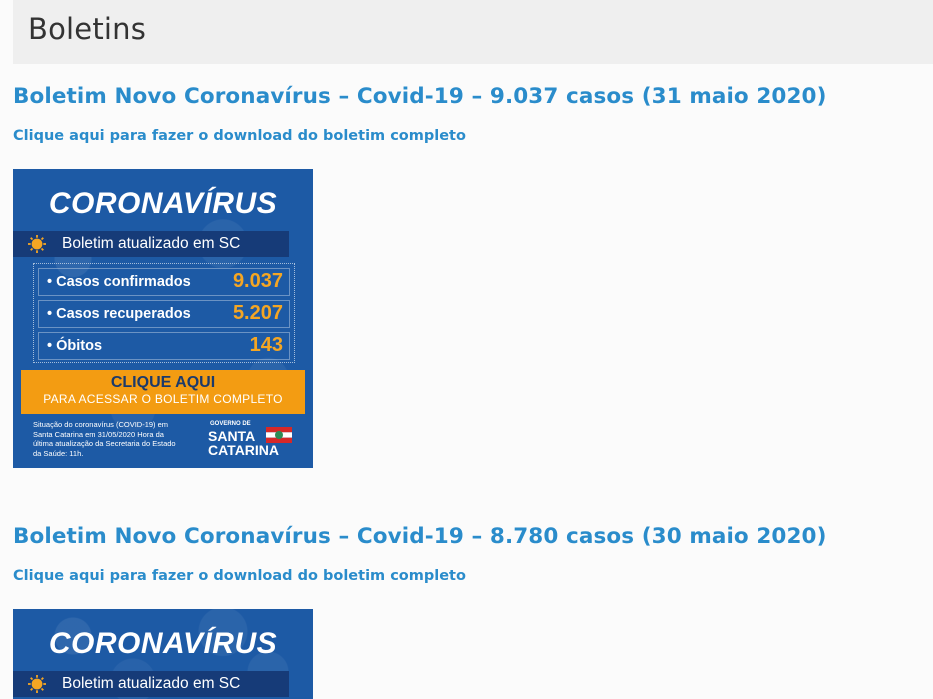 The width and height of the screenshot is (933, 699). Describe the element at coordinates (244, 450) in the screenshot. I see `gov-line-2: CATARINA` at that location.